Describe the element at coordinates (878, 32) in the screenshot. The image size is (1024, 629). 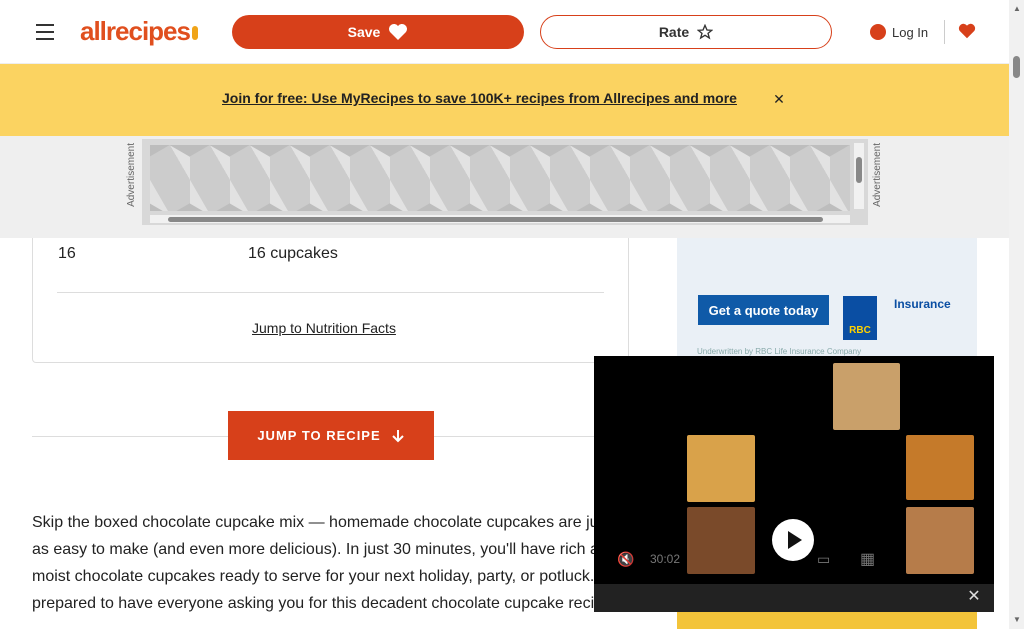
I see `user-icon` at that location.